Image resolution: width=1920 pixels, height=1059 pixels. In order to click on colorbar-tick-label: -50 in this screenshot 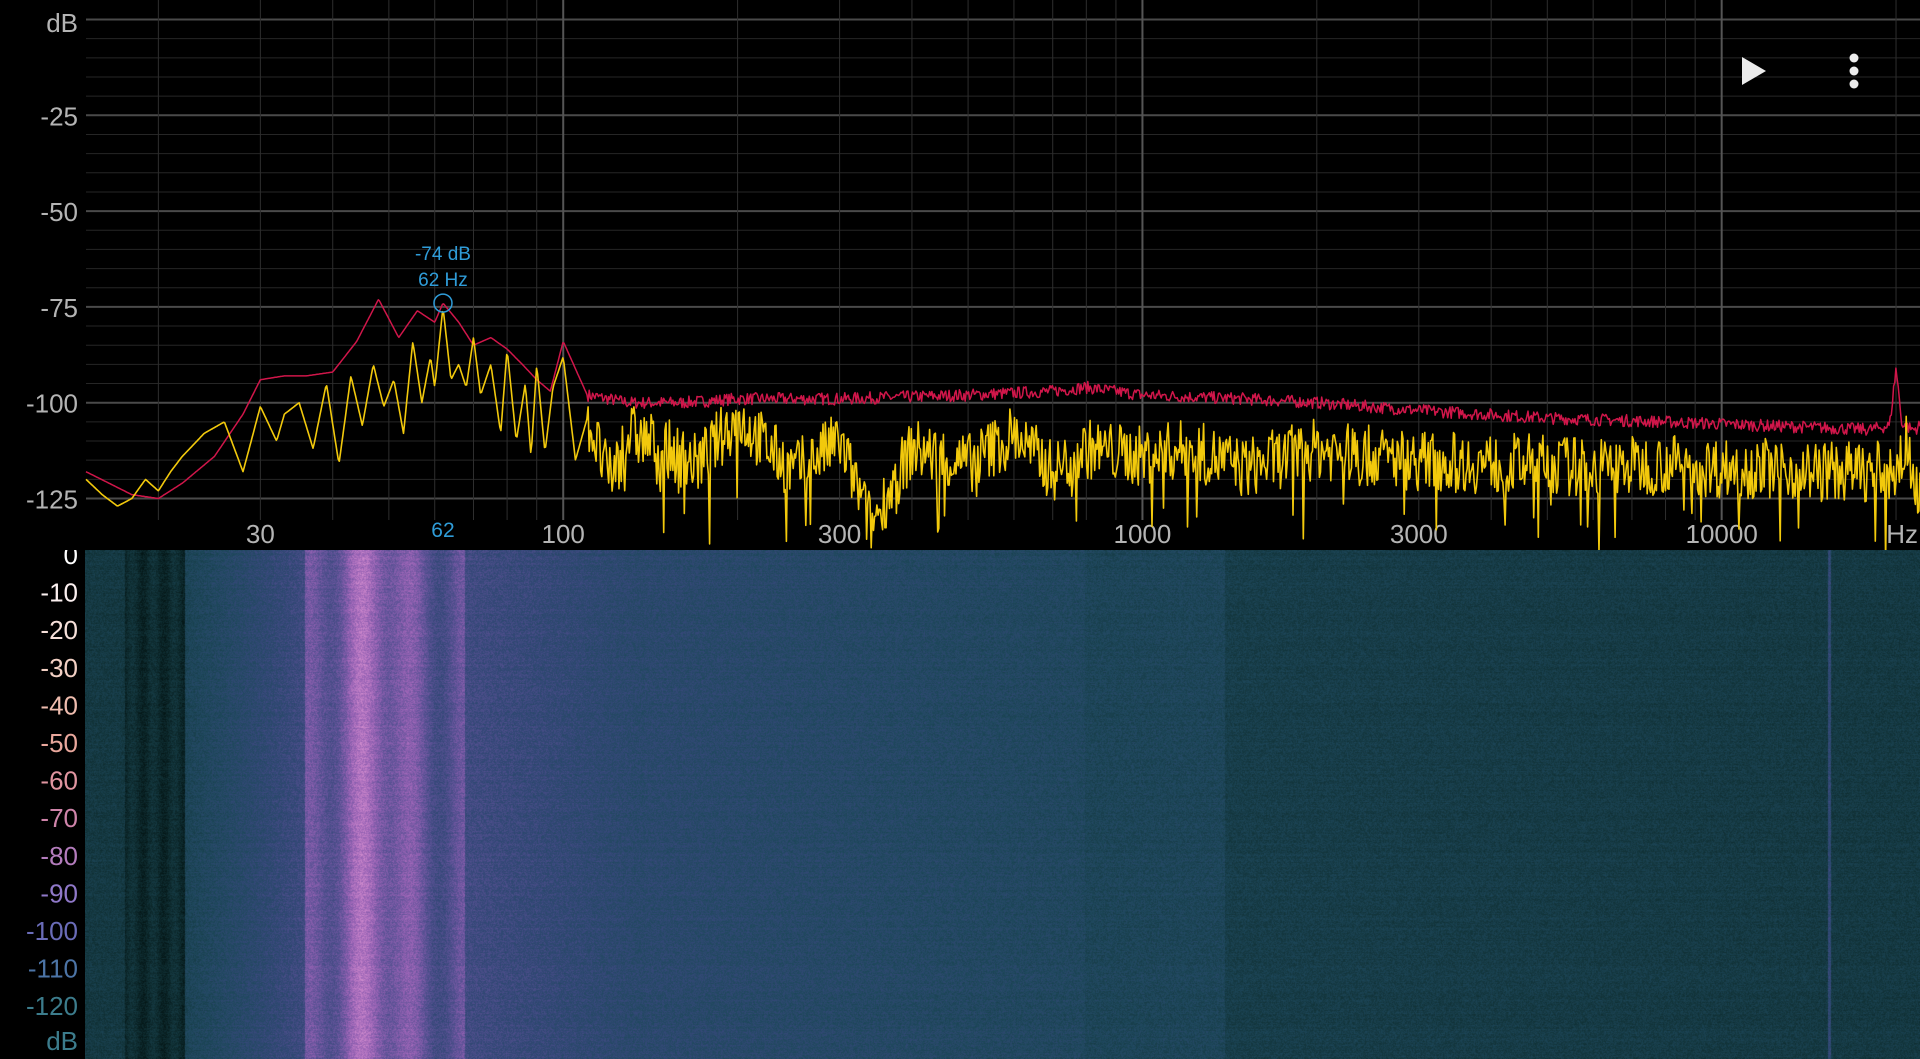, I will do `click(59, 743)`.